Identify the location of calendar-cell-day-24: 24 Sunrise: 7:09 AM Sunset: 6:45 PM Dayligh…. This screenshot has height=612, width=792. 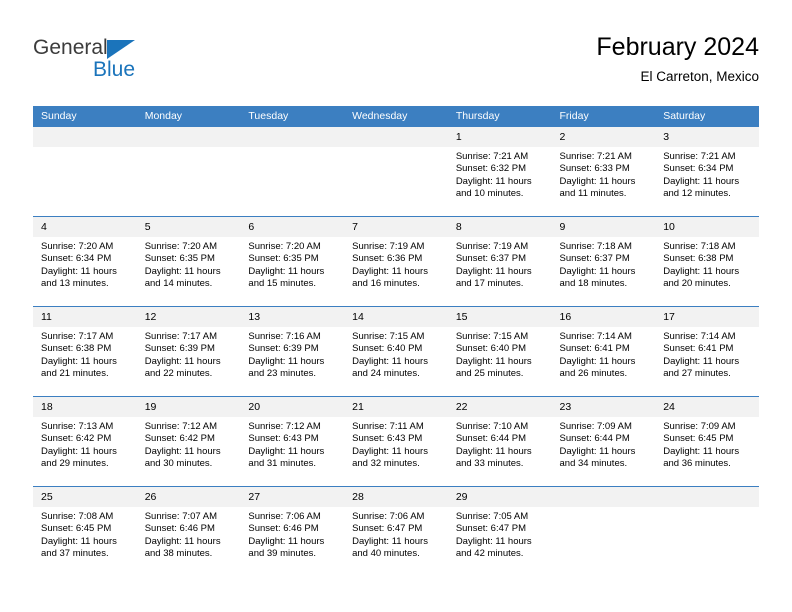
(707, 441).